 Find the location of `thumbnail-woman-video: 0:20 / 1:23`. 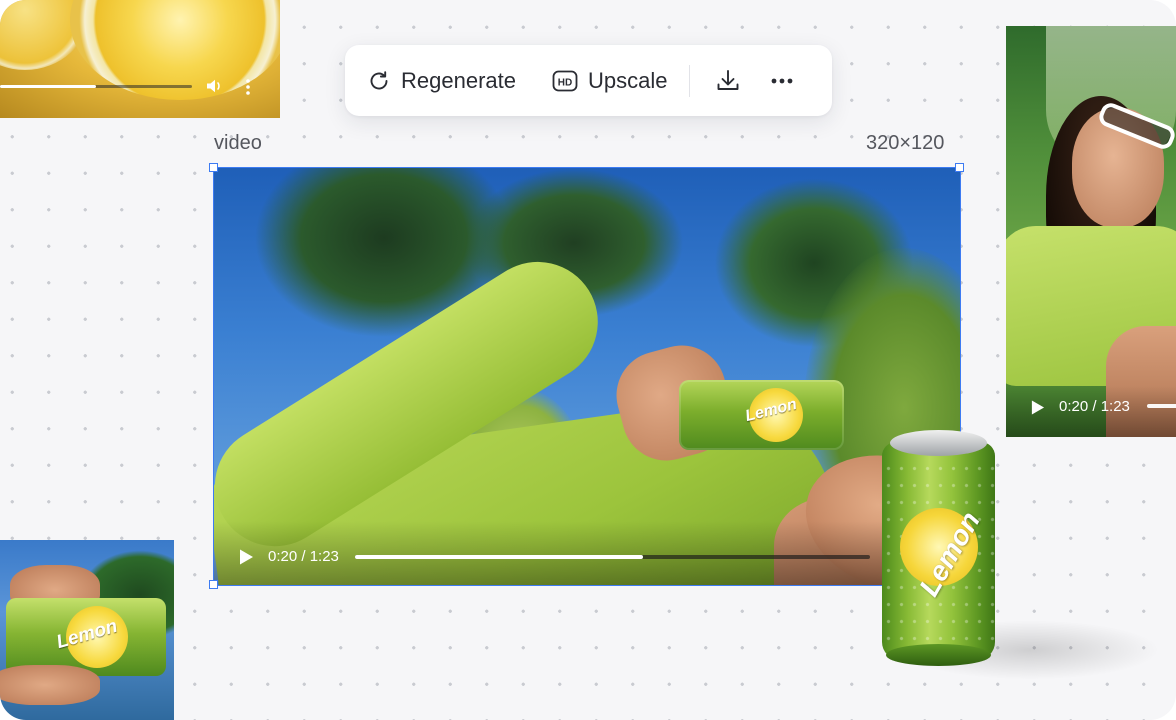

thumbnail-woman-video: 0:20 / 1:23 is located at coordinates (1091, 231).